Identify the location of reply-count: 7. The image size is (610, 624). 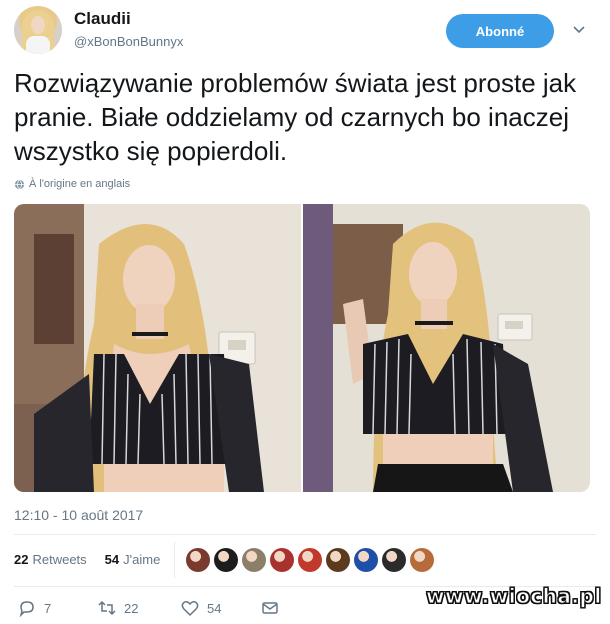
(48, 608).